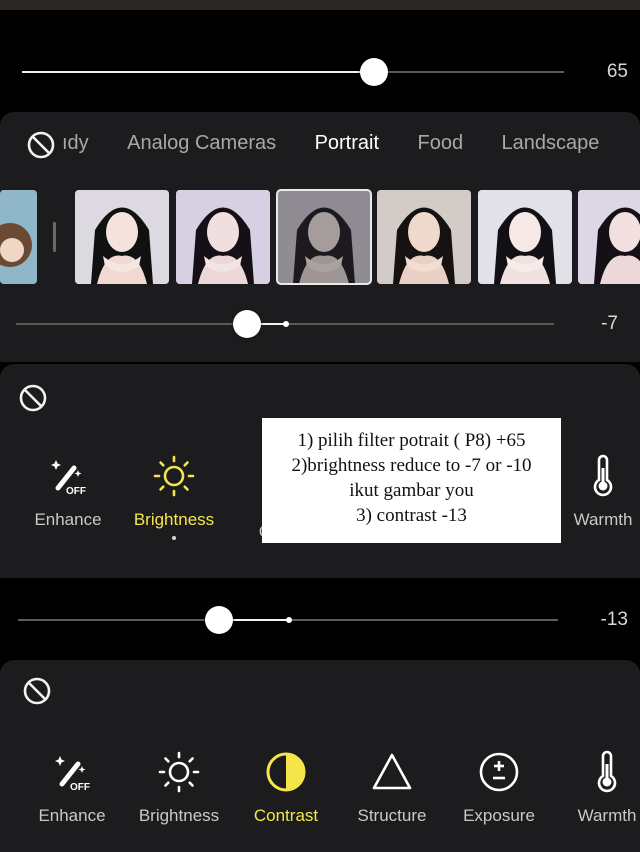  I want to click on tab-food: Food, so click(440, 143).